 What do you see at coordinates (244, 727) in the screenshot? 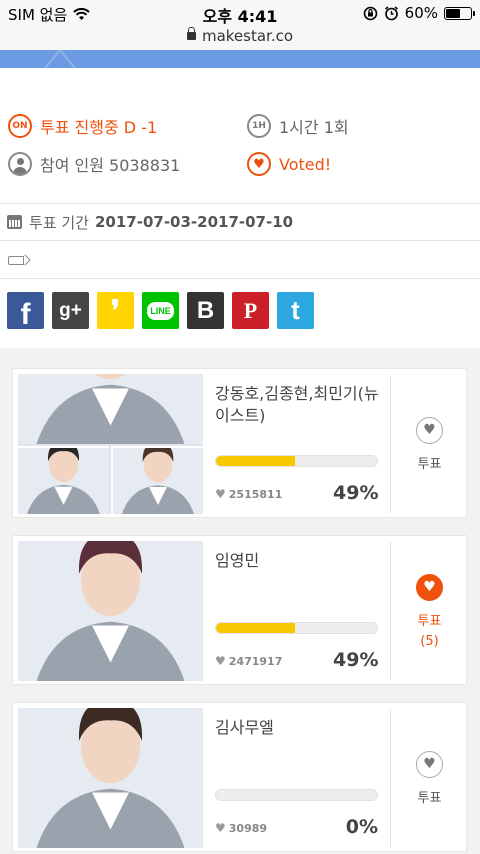
I see `candidate-name: 김사무엘` at bounding box center [244, 727].